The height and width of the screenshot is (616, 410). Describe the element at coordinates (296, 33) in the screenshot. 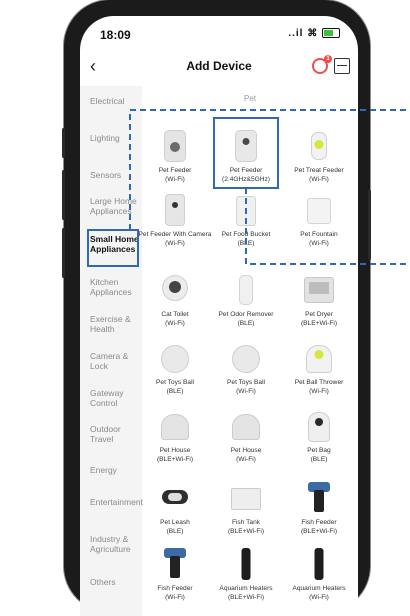

I see `signal-icon: ..il` at that location.